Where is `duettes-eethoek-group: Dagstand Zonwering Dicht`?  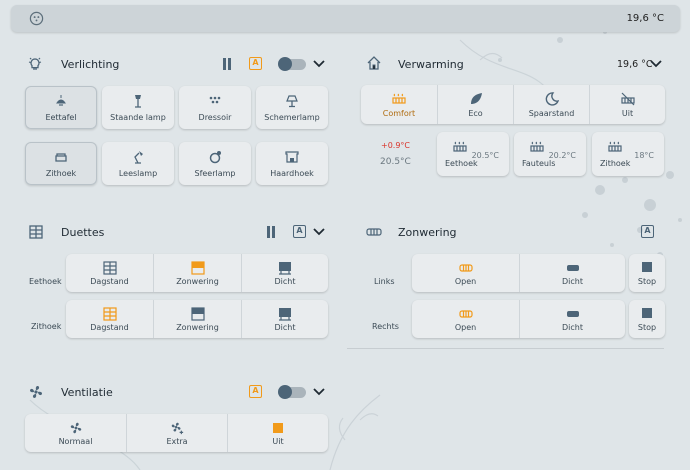
duettes-eethoek-group: Dagstand Zonwering Dicht is located at coordinates (197, 273).